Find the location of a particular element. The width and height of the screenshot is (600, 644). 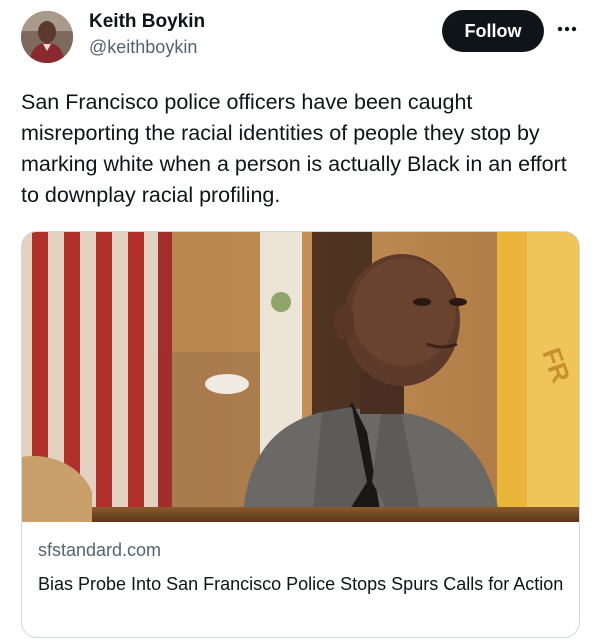

display-name: Keith Boykin is located at coordinates (147, 22).